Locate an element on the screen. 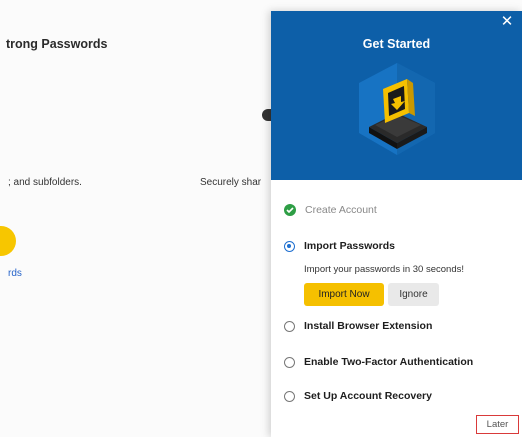 Image resolution: width=522 pixels, height=437 pixels. ignore-button: Ignore is located at coordinates (413, 294).